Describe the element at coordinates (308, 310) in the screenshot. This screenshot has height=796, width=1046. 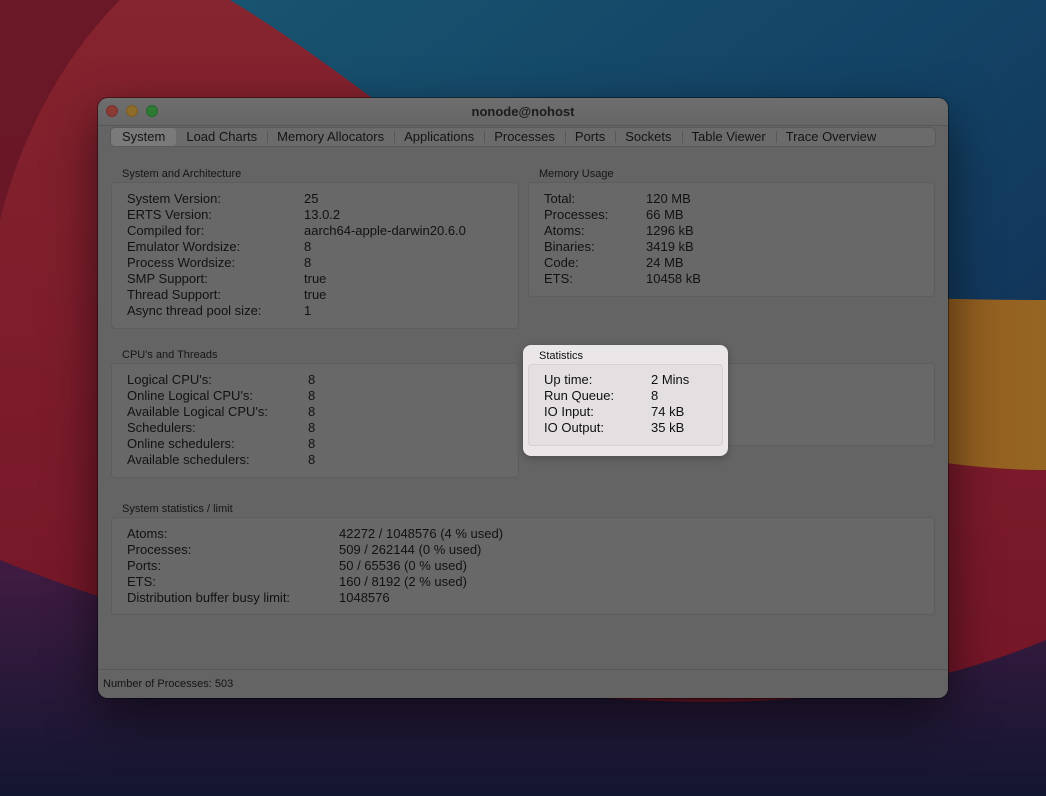
I see `row-value: 1` at that location.